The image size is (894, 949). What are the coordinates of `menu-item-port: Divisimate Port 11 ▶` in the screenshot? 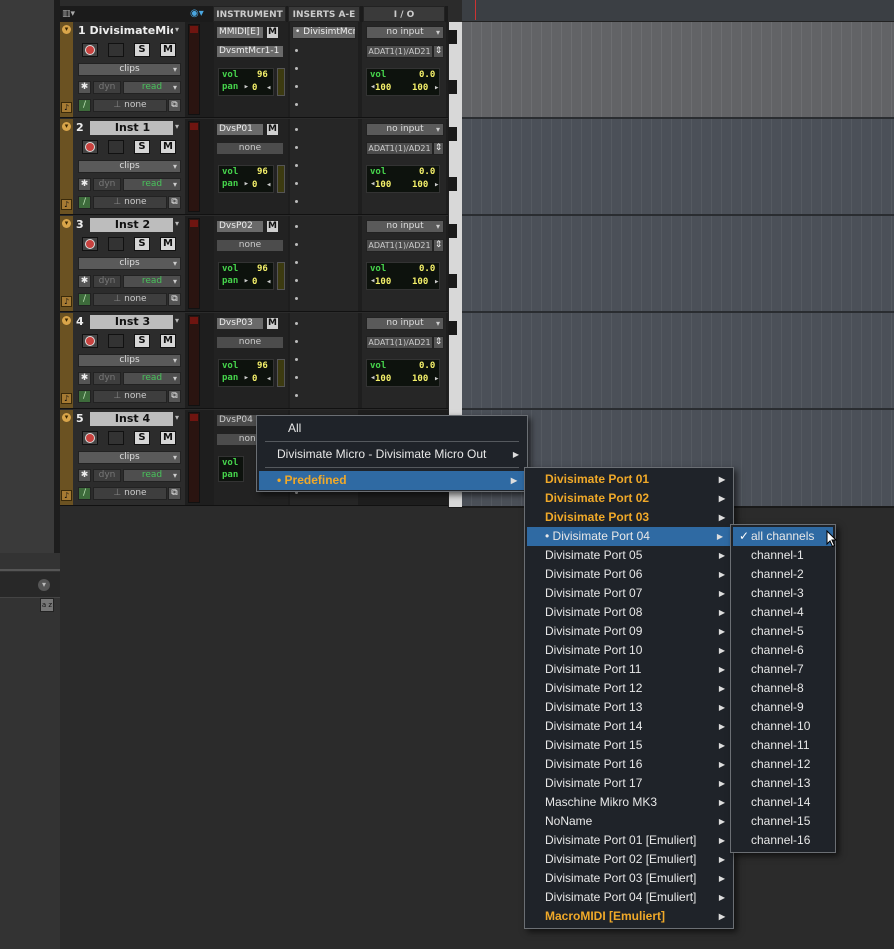 It's located at (629, 669).